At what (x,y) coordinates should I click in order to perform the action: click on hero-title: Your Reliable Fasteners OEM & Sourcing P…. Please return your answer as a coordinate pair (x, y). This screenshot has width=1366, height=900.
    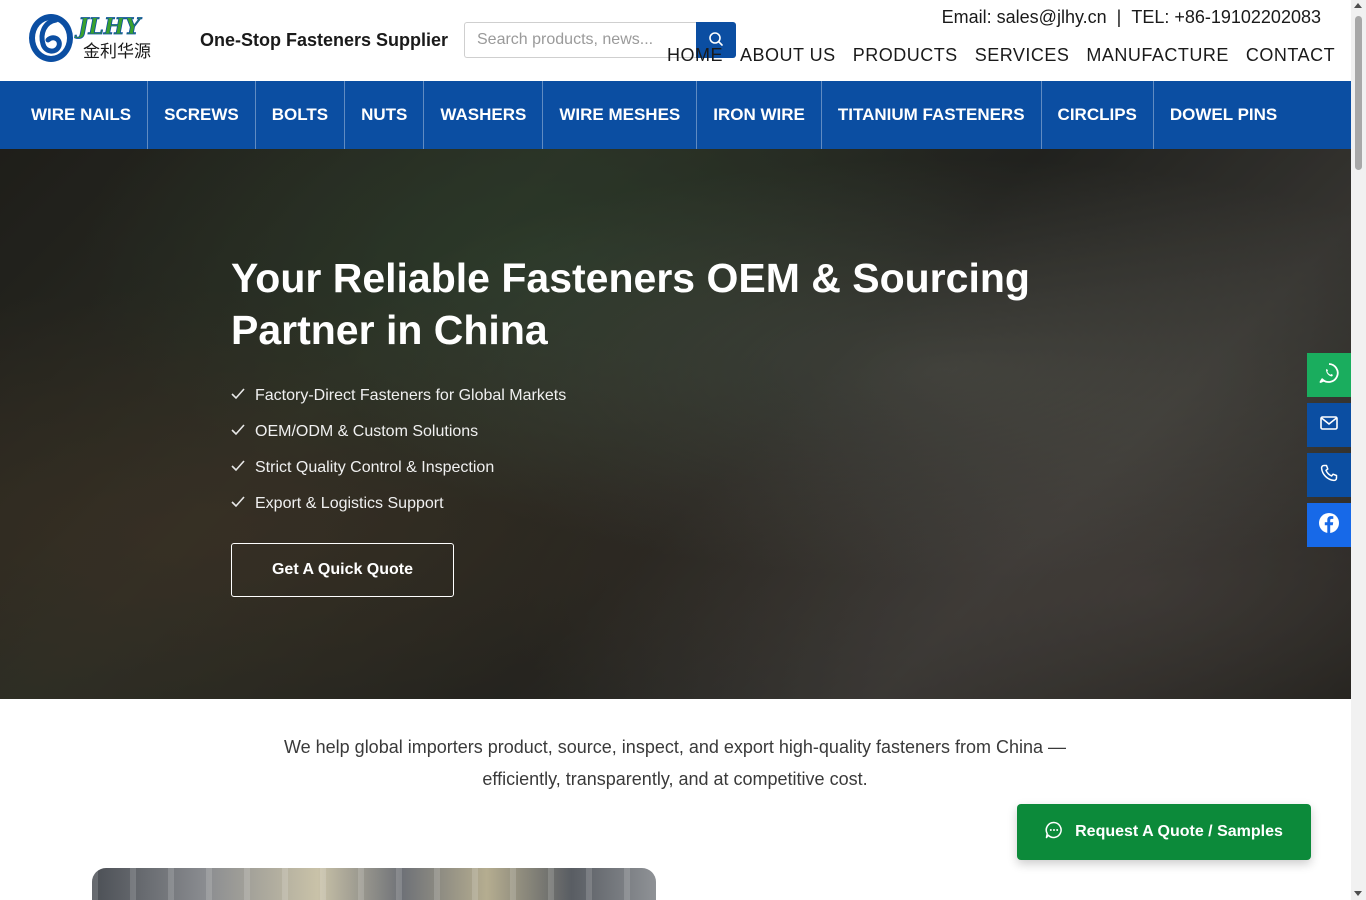
    Looking at the image, I should click on (630, 304).